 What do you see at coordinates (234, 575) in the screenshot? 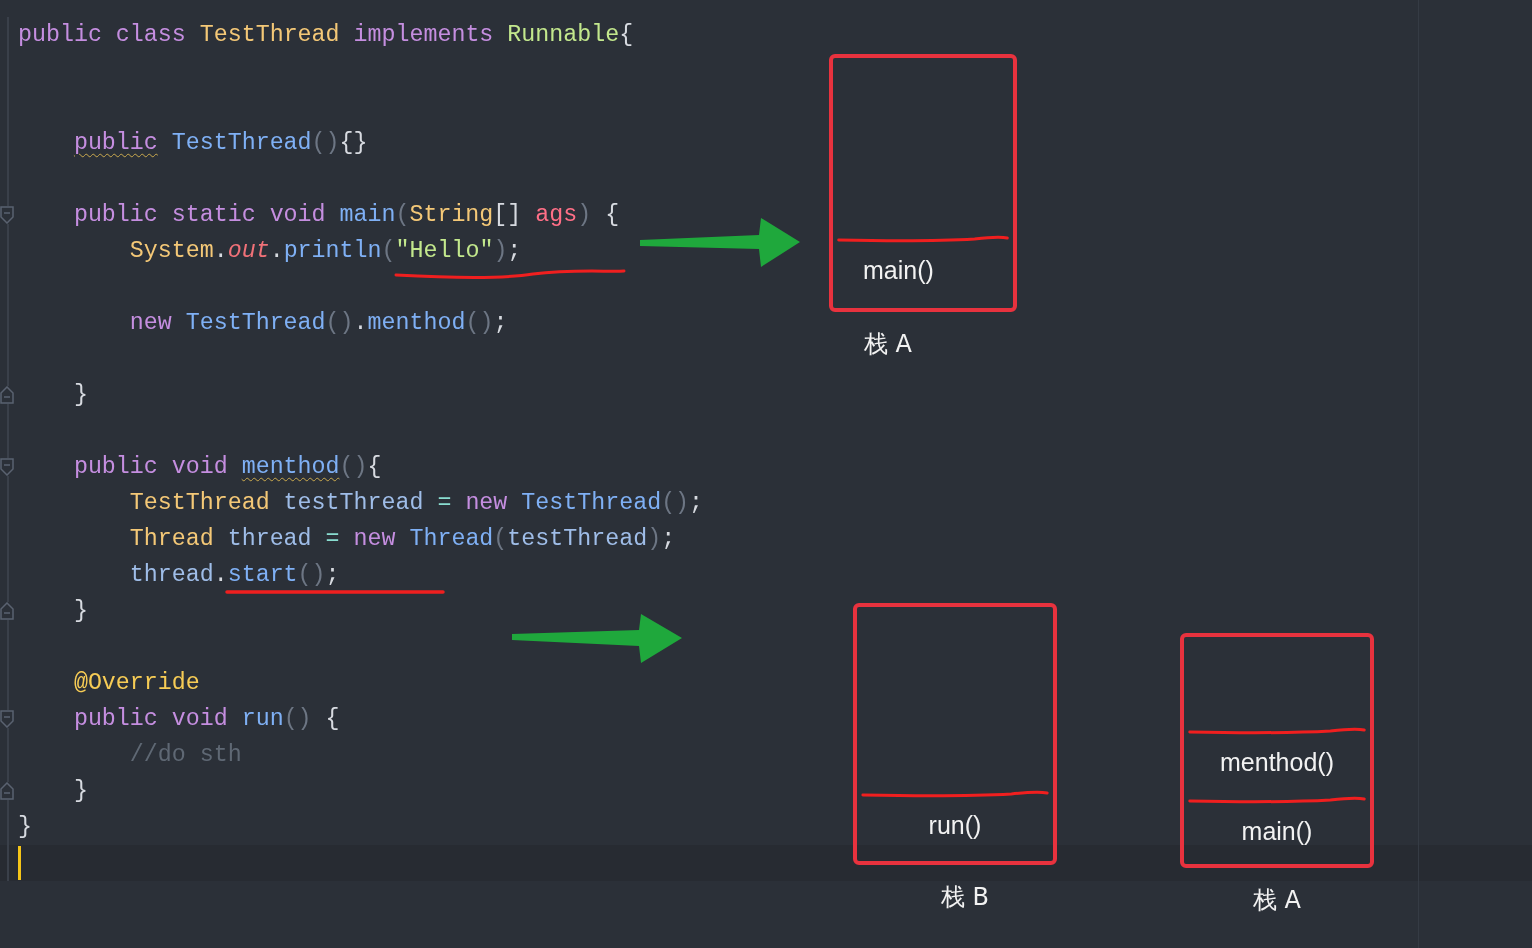
I see `code-line: thread.start();` at bounding box center [234, 575].